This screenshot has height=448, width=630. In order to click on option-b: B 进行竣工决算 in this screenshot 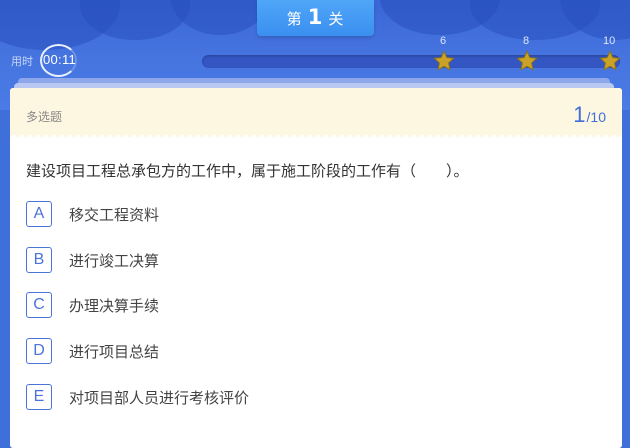, I will do `click(92, 260)`.